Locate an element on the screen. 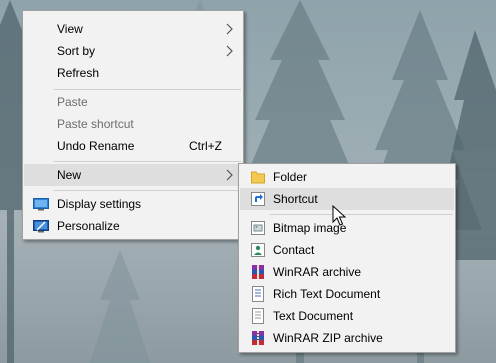 The height and width of the screenshot is (363, 496). rich-text-document-icon is located at coordinates (258, 294).